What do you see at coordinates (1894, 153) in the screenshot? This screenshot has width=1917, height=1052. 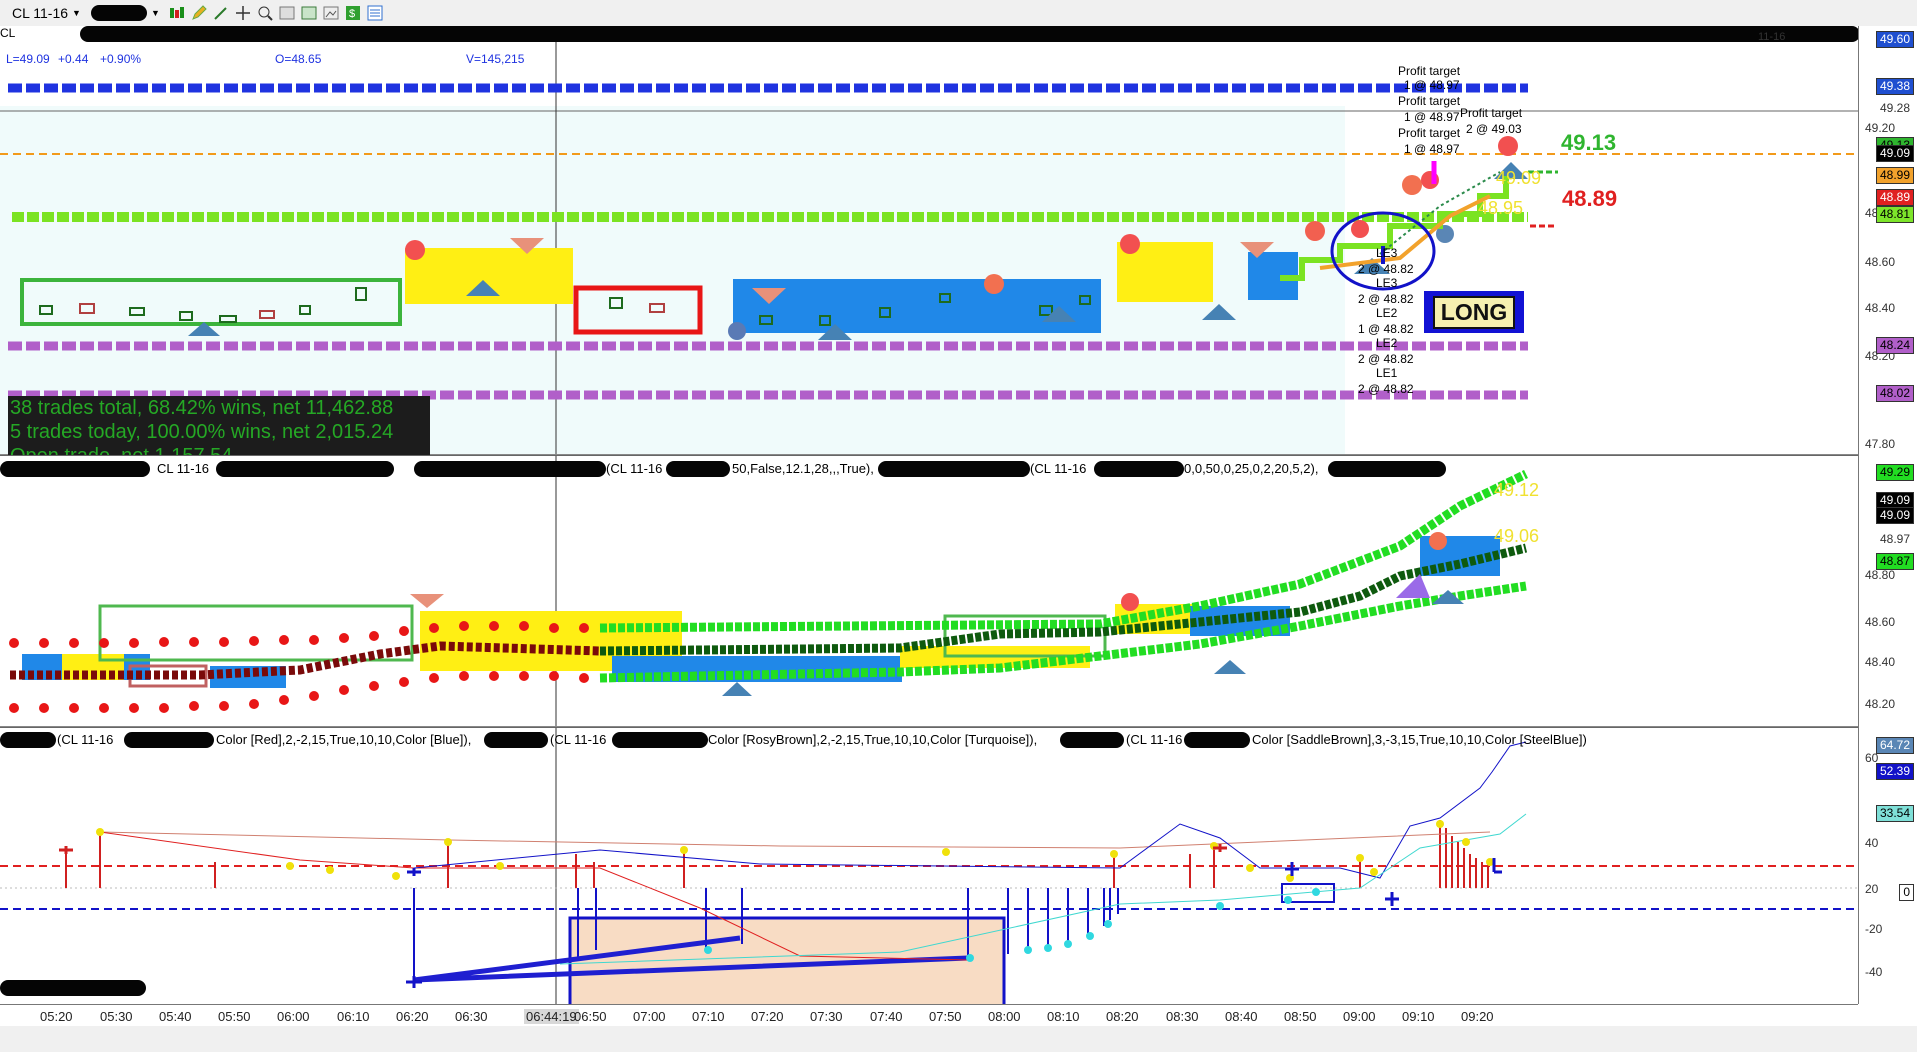 I see `last-price-label: 49.09` at bounding box center [1894, 153].